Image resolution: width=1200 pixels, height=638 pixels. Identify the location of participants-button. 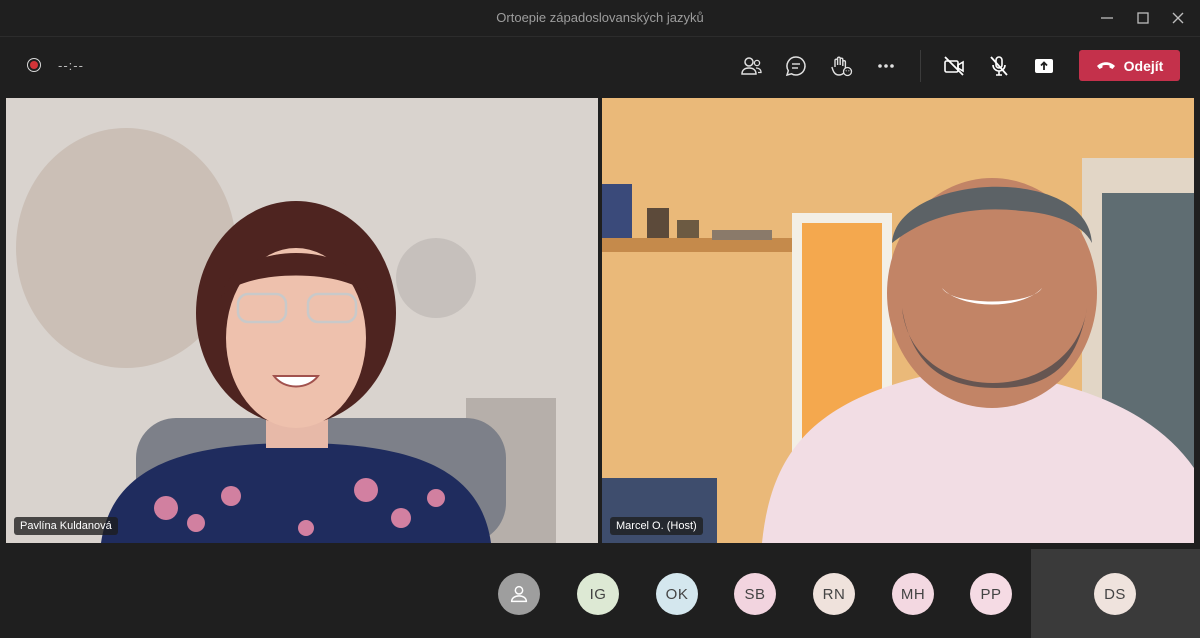
(751, 66).